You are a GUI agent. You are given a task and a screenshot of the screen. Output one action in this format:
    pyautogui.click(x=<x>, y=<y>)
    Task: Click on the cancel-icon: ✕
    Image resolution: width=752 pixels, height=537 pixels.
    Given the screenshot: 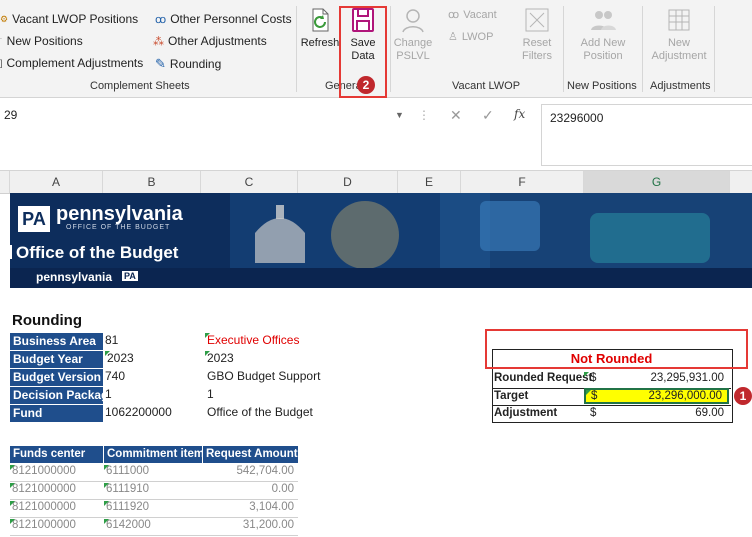 What is the action you would take?
    pyautogui.click(x=456, y=115)
    